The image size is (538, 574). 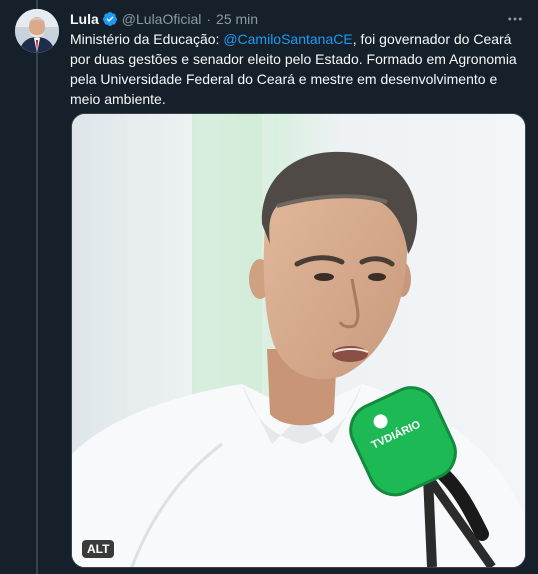 I want to click on mention-link: @CamiloSantanaCE, so click(x=287, y=39).